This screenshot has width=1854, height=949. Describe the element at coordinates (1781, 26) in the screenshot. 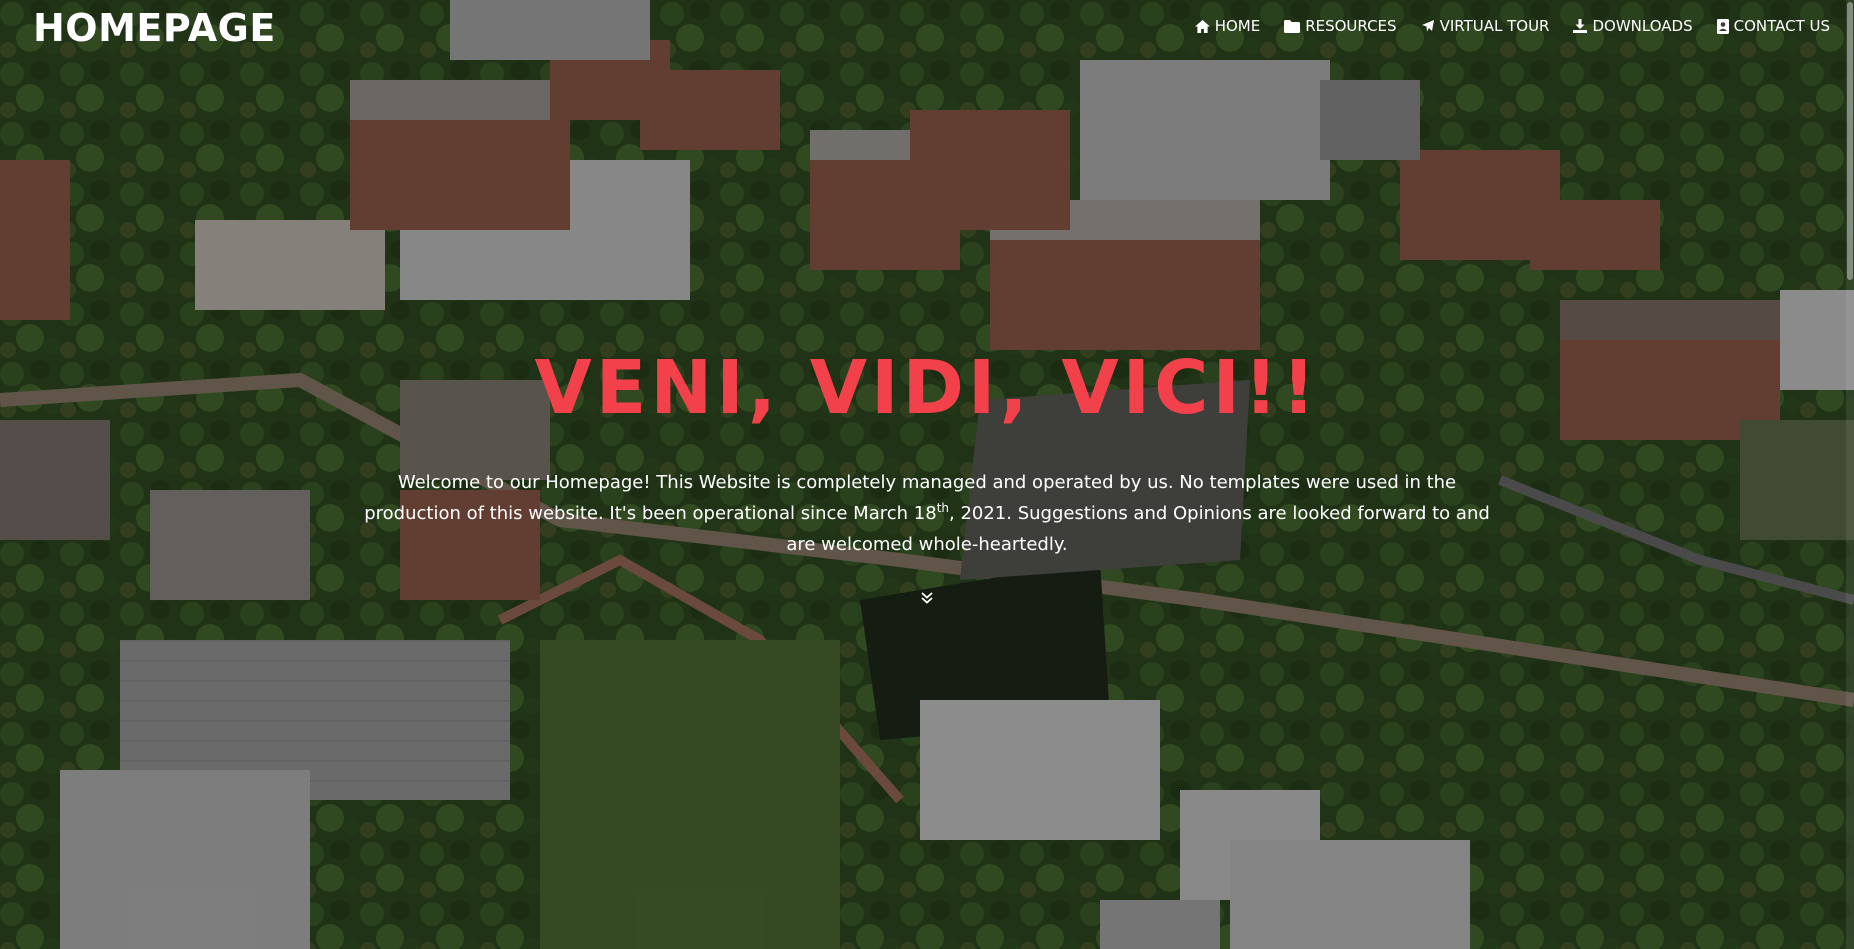

I see `nav-contact-us-label: CONTACT US` at that location.